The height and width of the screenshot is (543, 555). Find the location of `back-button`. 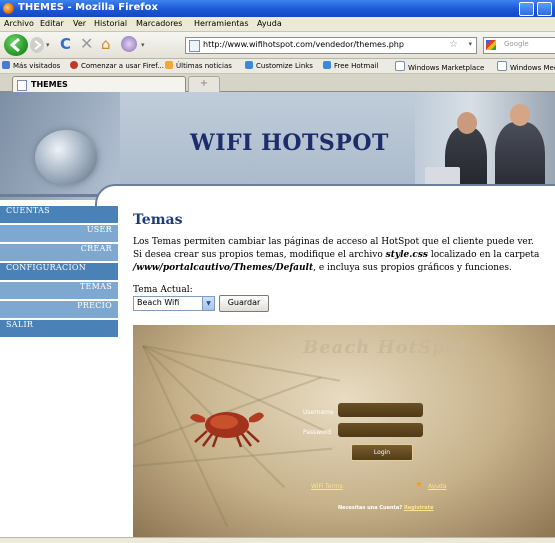

back-button is located at coordinates (16, 45).